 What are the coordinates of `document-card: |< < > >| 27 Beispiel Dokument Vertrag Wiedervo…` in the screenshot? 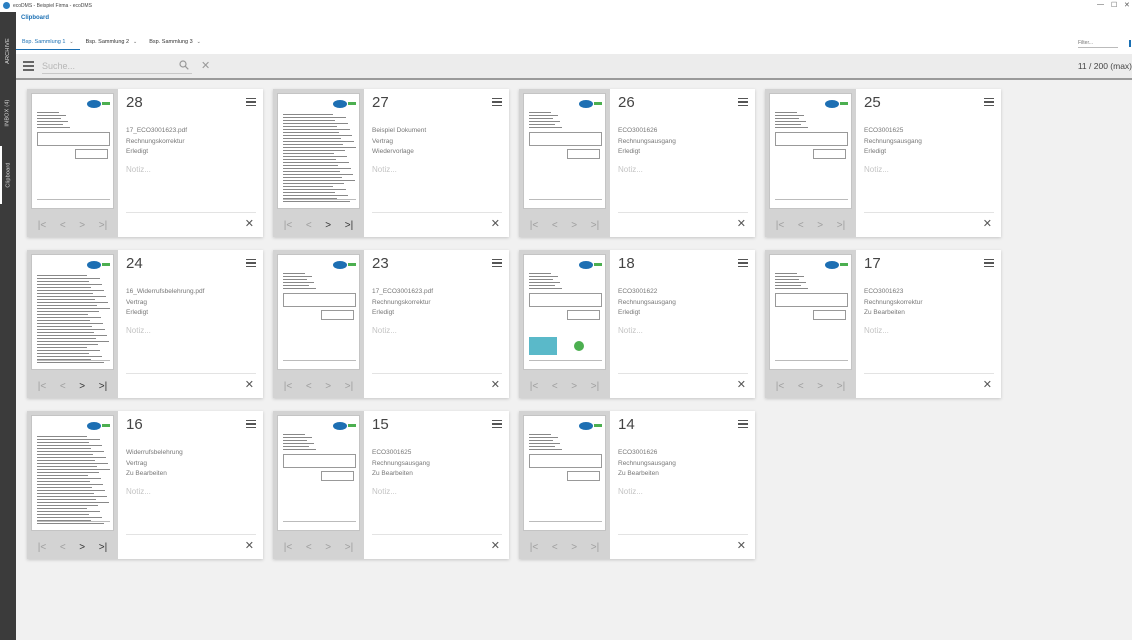 It's located at (391, 163).